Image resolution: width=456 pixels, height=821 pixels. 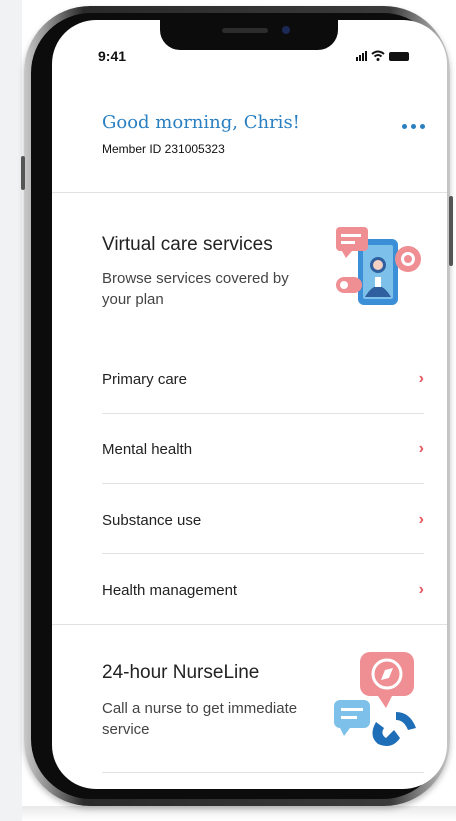 I want to click on nurseline-subtitle: Call a nurse to get immediate service, so click(x=200, y=719).